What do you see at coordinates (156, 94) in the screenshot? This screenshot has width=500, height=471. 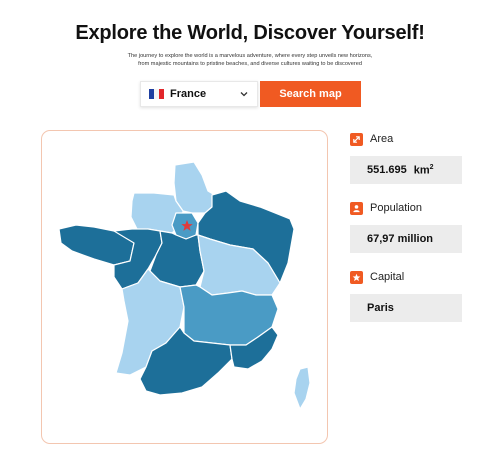 I see `french-flag-icon` at bounding box center [156, 94].